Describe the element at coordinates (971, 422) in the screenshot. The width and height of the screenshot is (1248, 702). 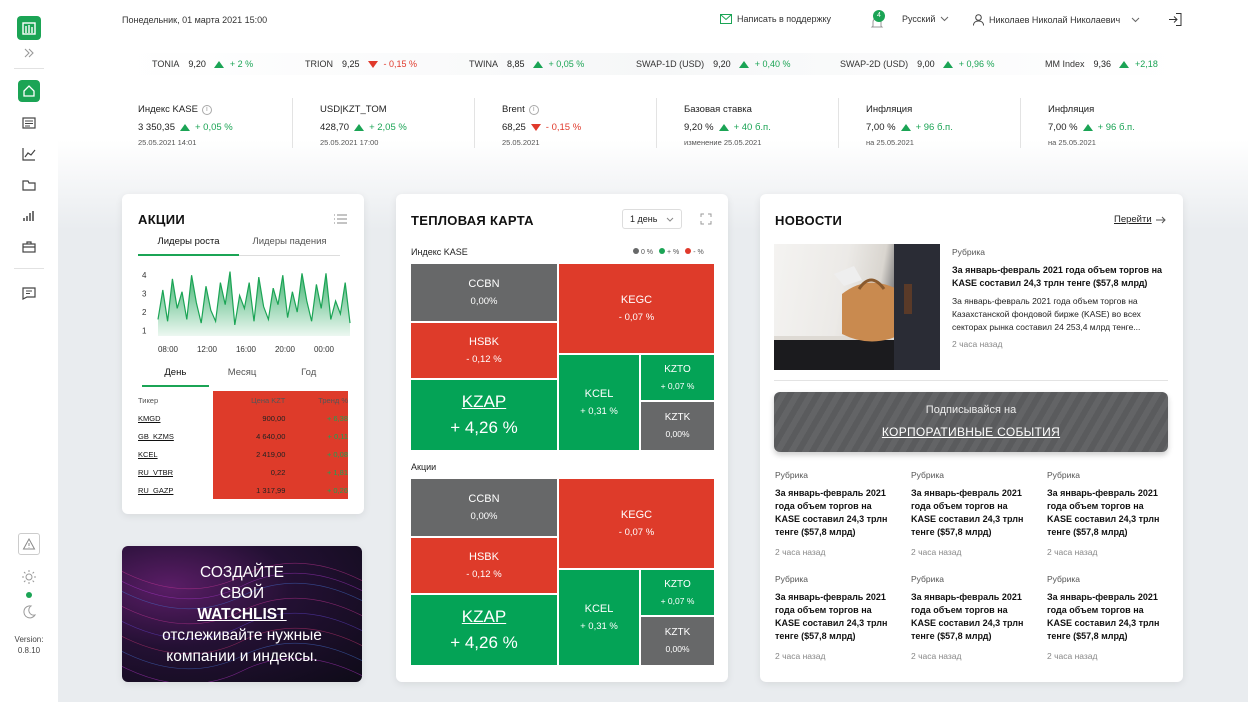
I see `subscribe-banner: Подписывайся на КОРПОРАТИВНЫЕ СОБЫТИЯ` at that location.